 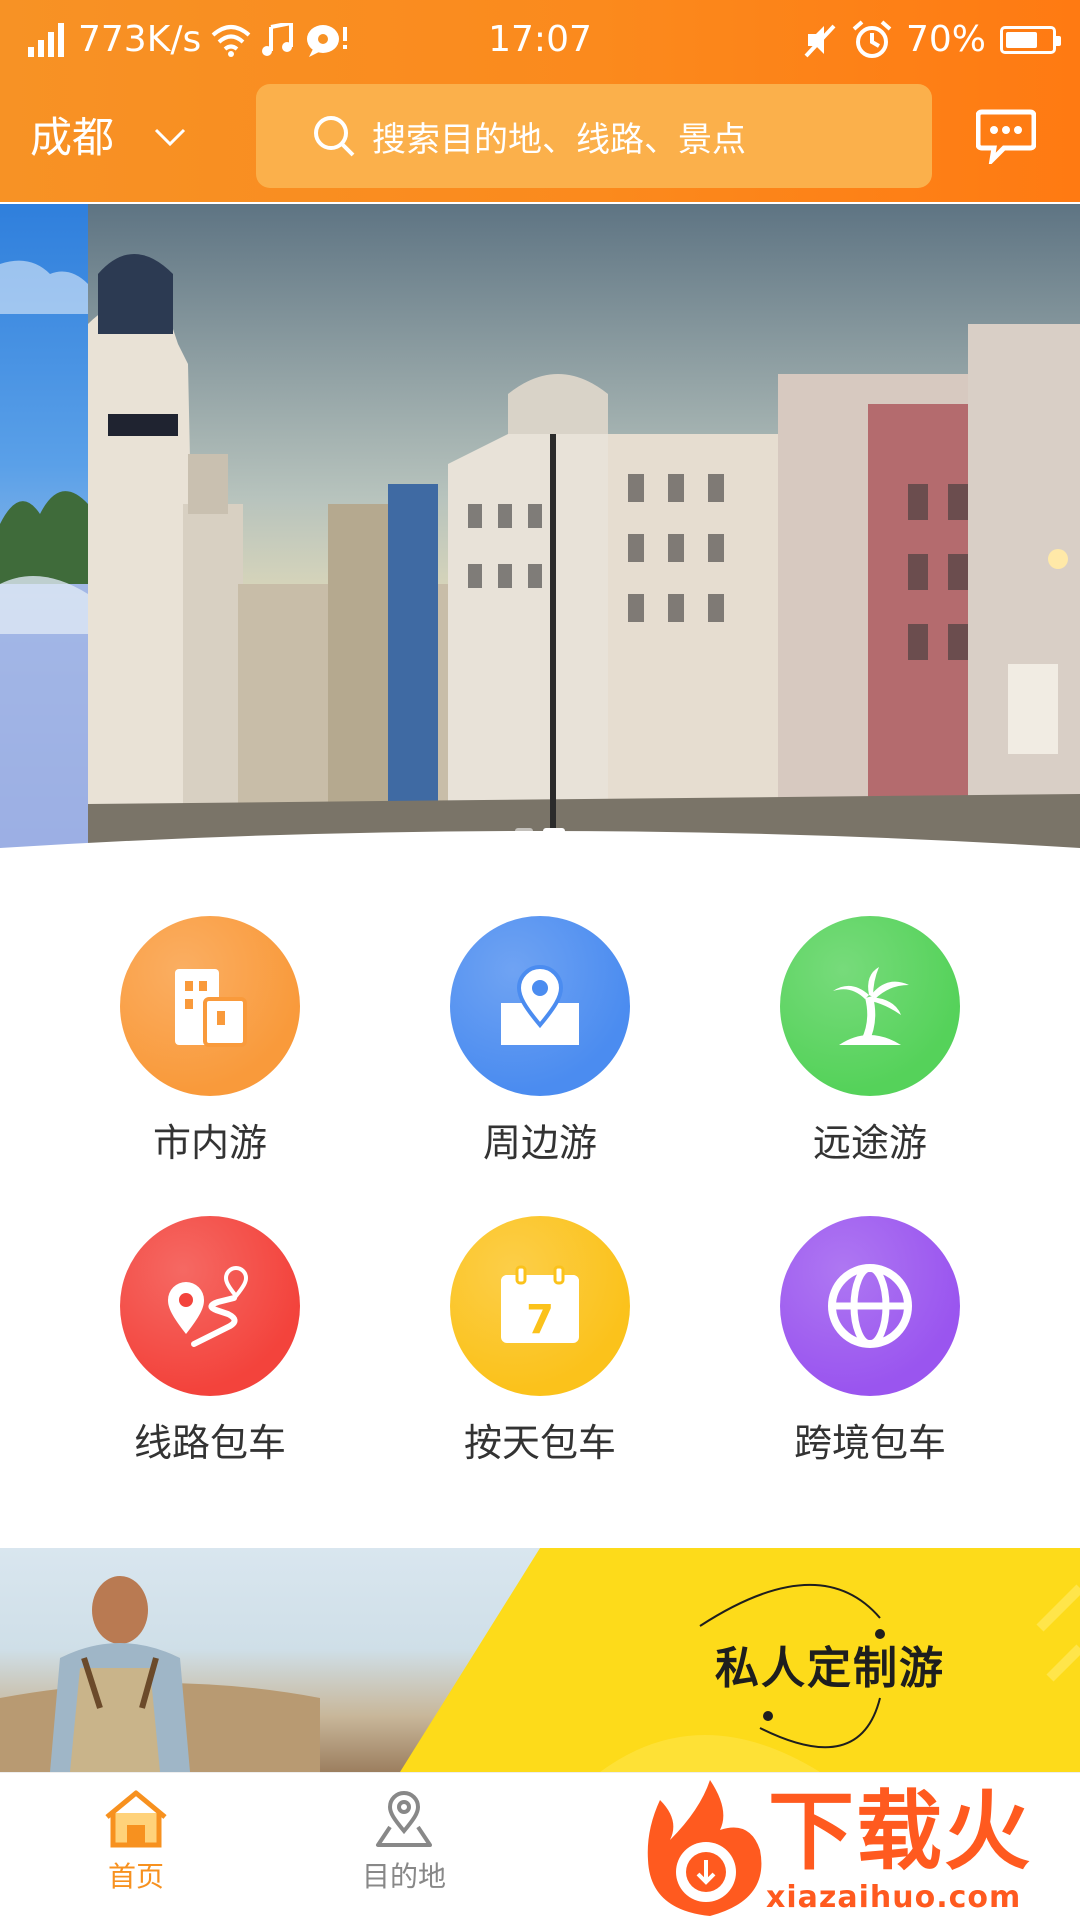 What do you see at coordinates (539, 1143) in the screenshot?
I see `category-label: 周边游` at bounding box center [539, 1143].